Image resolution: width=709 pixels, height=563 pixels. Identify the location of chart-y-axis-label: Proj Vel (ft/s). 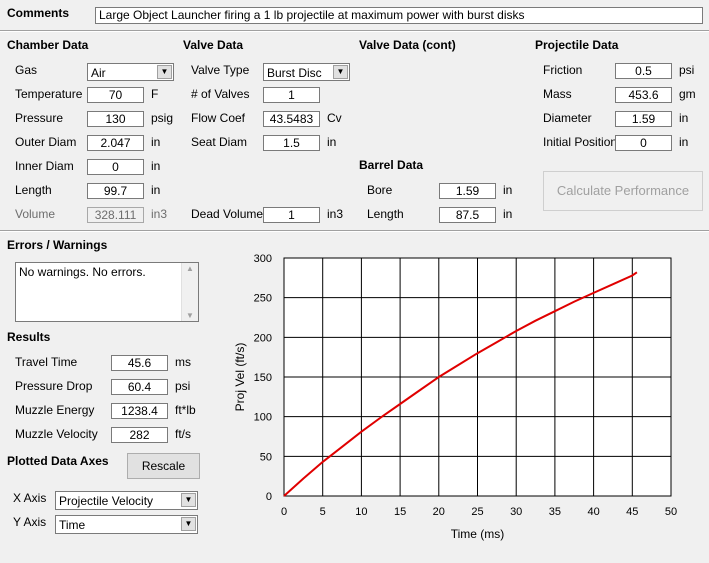
(240, 377).